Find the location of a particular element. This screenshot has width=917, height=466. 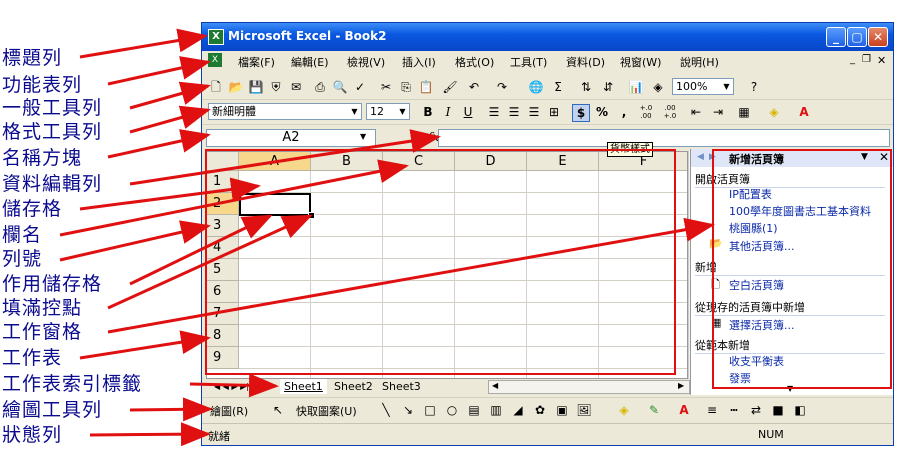

arrow-name-box is located at coordinates (159, 144).